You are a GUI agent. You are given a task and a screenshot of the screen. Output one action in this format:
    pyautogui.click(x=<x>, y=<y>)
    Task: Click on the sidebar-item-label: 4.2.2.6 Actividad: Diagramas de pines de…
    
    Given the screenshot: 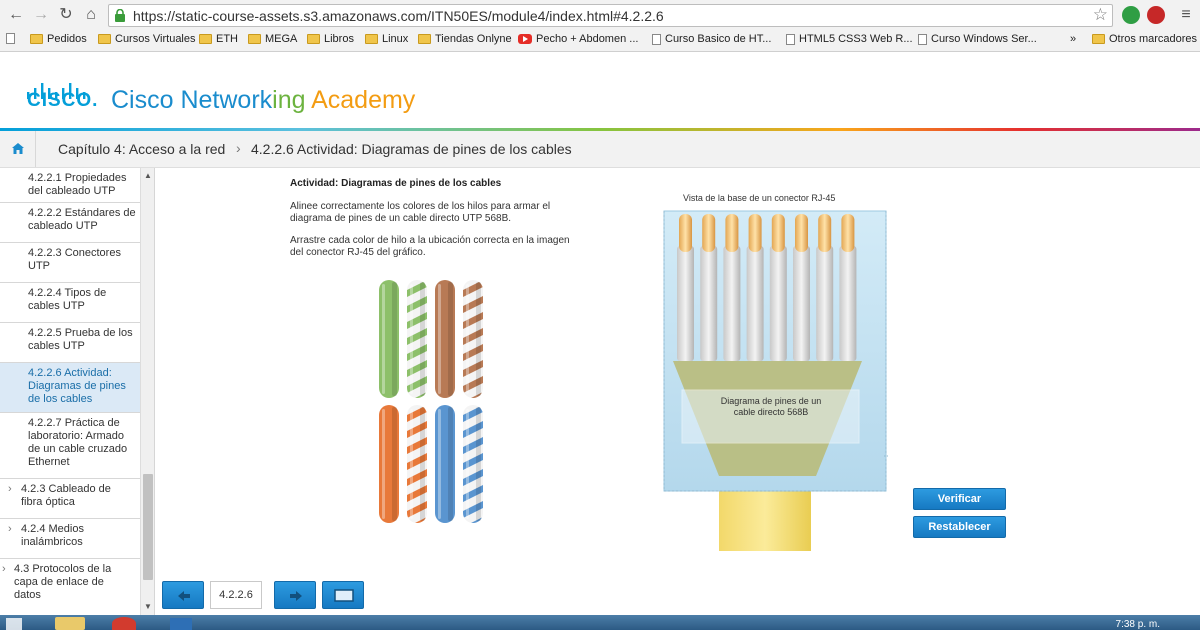 What is the action you would take?
    pyautogui.click(x=77, y=386)
    